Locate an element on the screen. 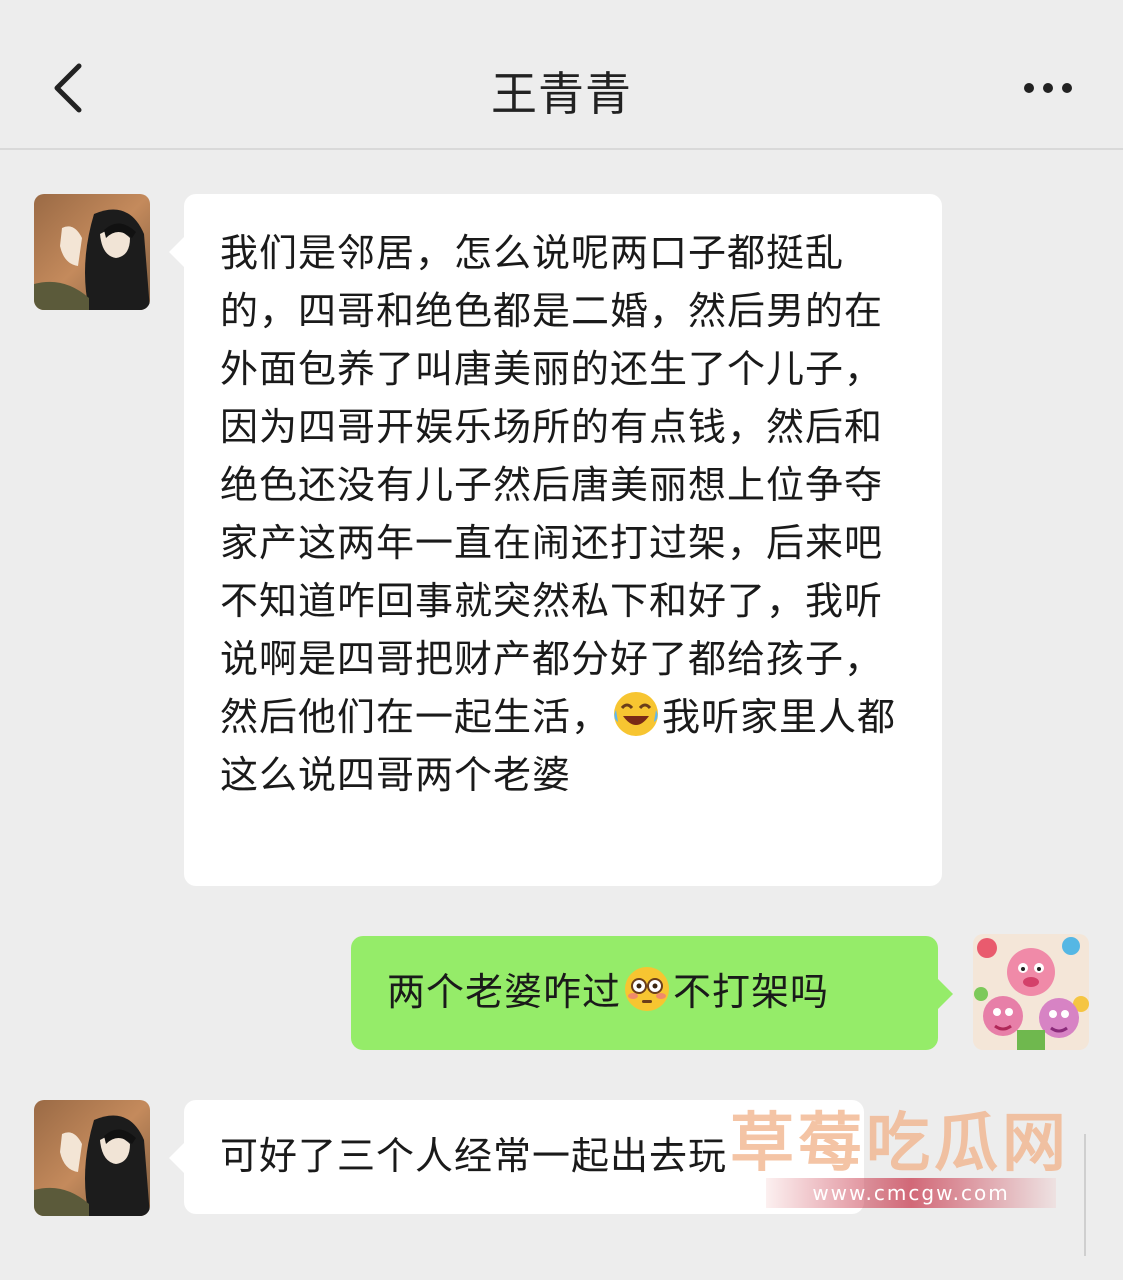 The image size is (1123, 1280). message-bubble: 两个老婆咋过 不打架吗 is located at coordinates (652, 993).